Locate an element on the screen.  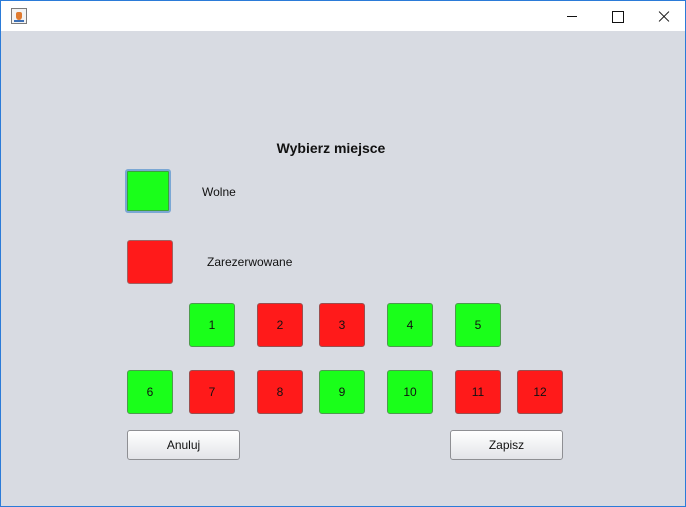
maximize-button is located at coordinates (618, 16).